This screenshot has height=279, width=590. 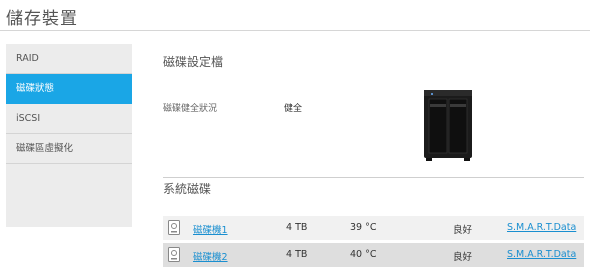 I want to click on table-row: 磁碟機1 4 TB 39 °C 良好 S.M.A.R.T.Data, so click(x=373, y=228).